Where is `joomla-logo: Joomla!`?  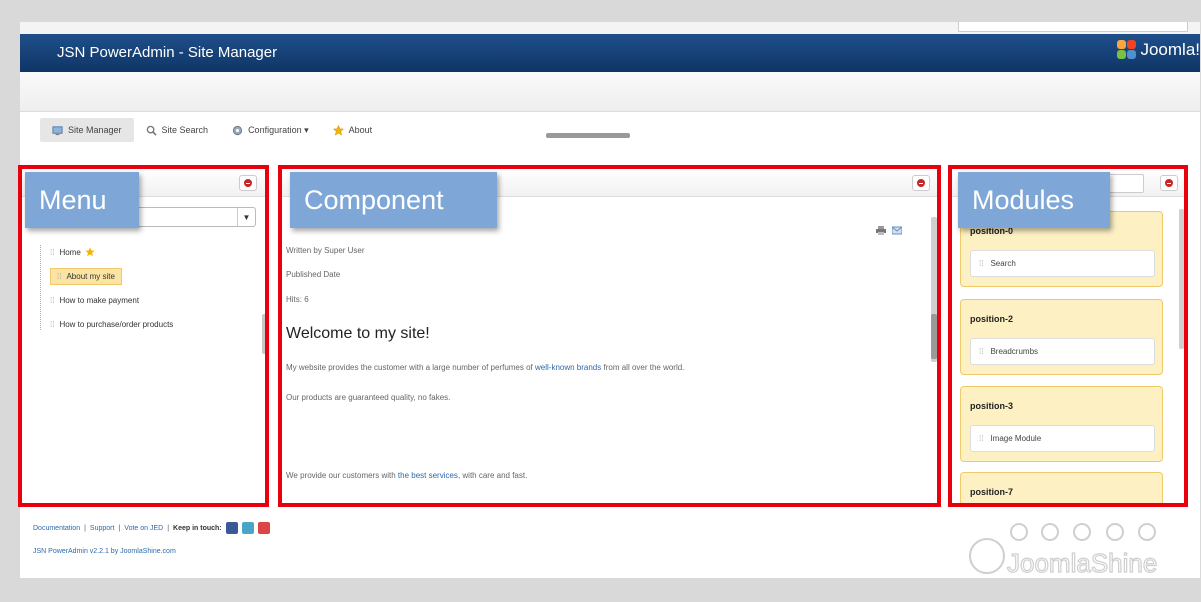
joomla-logo: Joomla! is located at coordinates (1158, 50).